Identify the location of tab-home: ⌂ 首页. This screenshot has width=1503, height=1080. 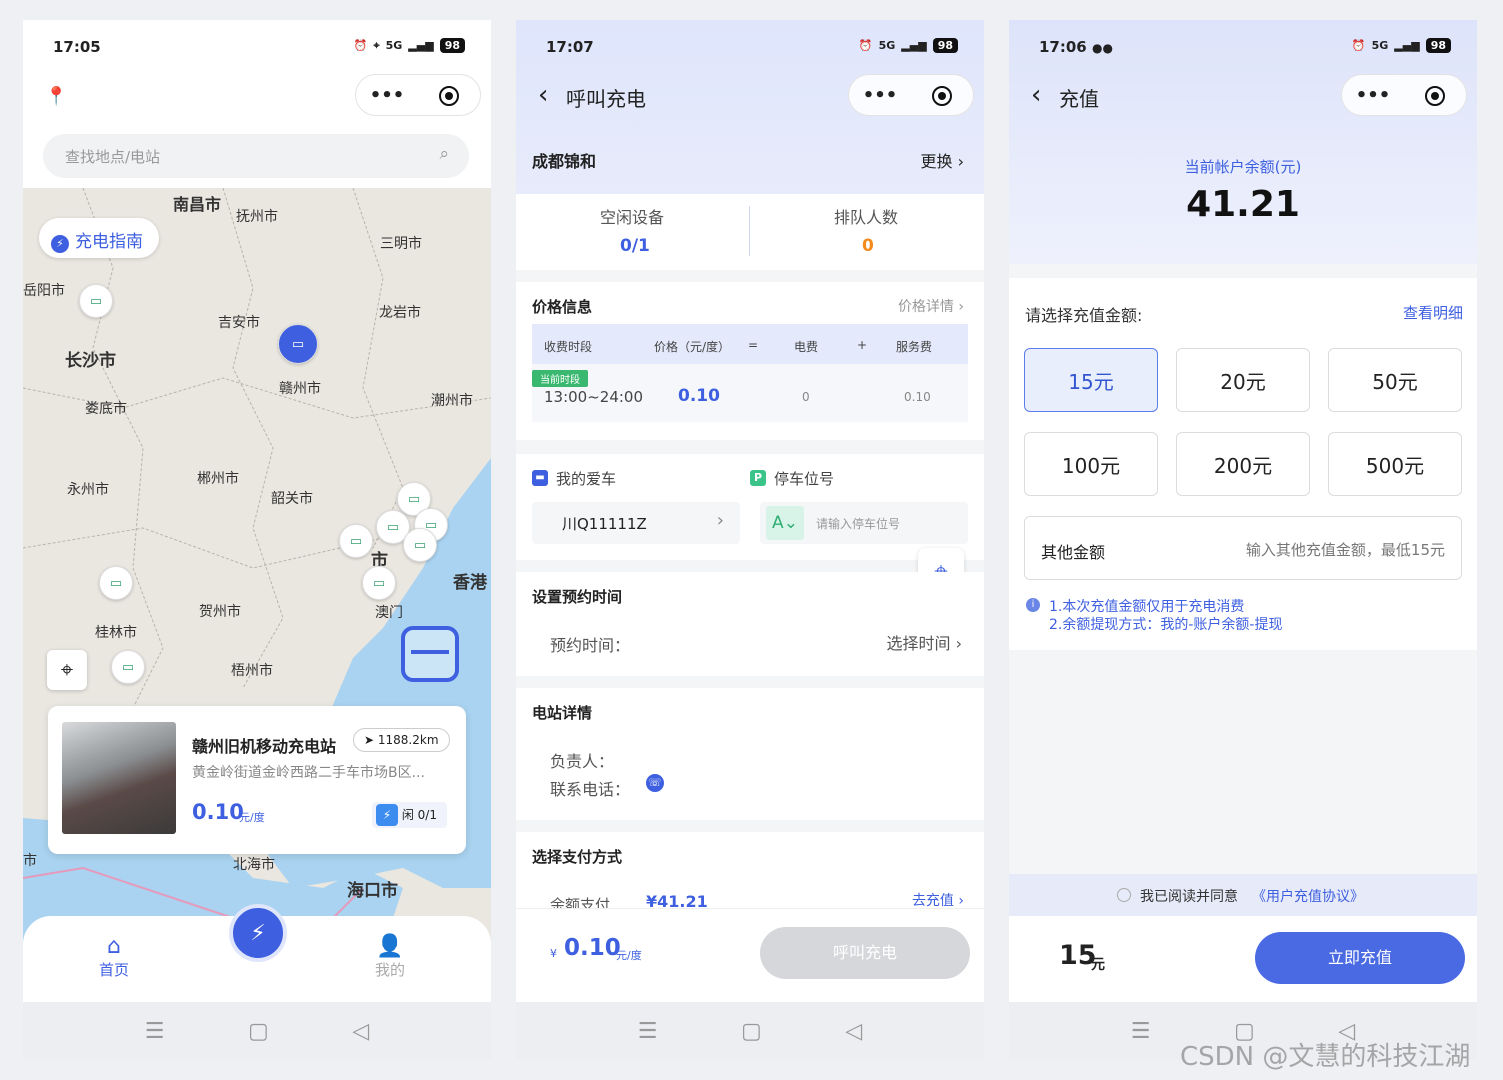
(114, 957).